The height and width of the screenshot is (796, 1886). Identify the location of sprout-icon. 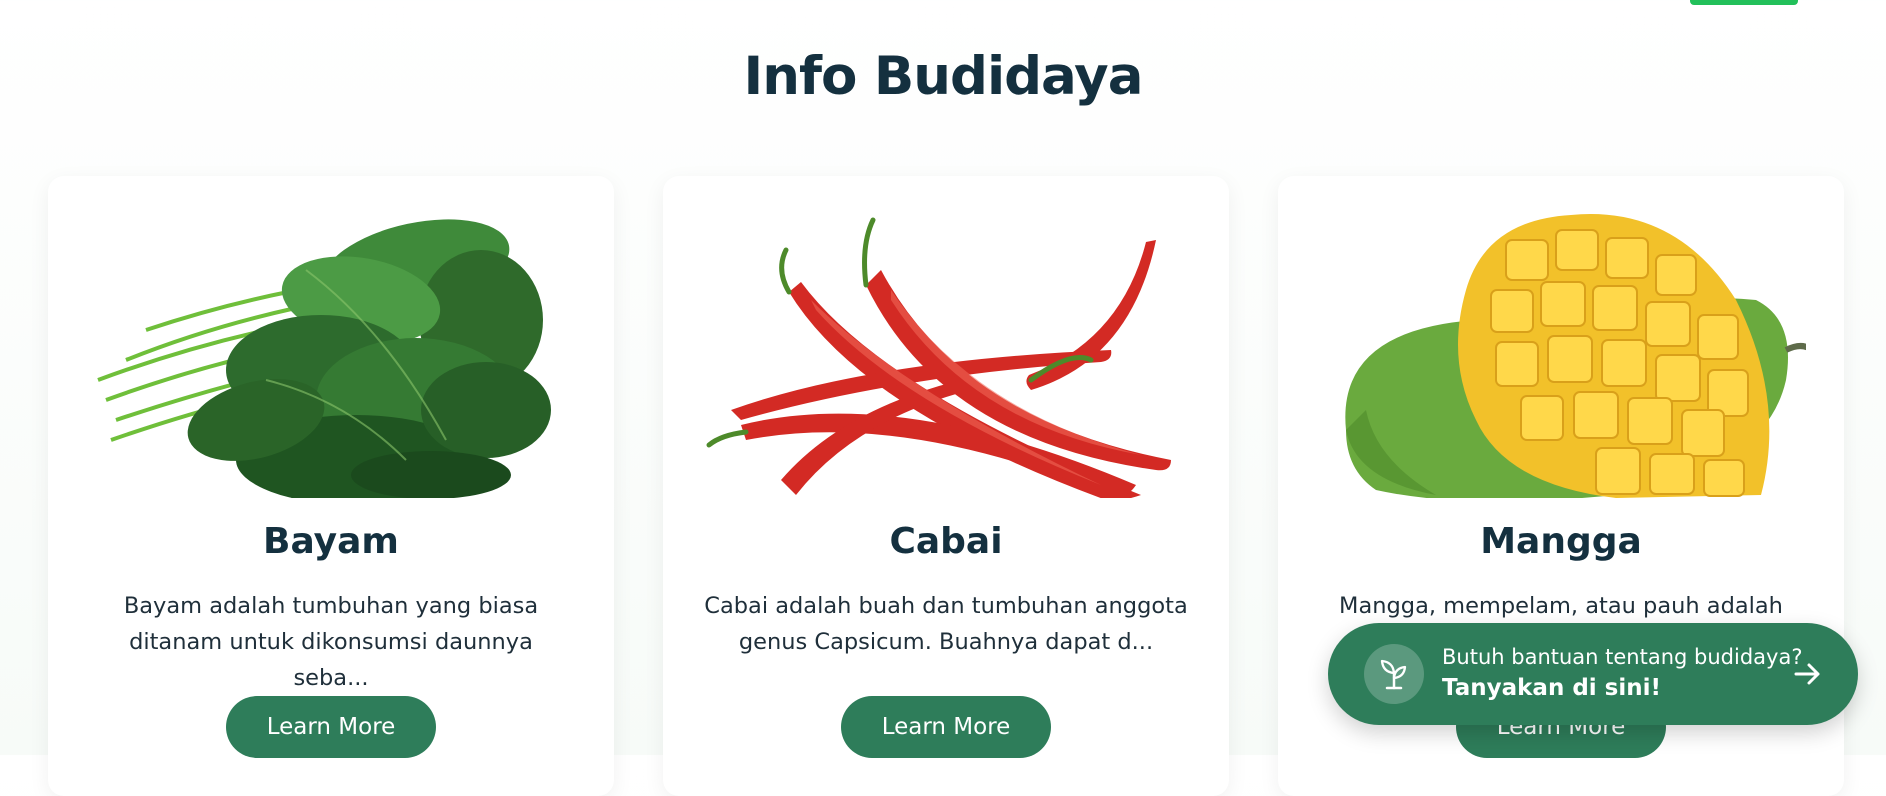
(1394, 674).